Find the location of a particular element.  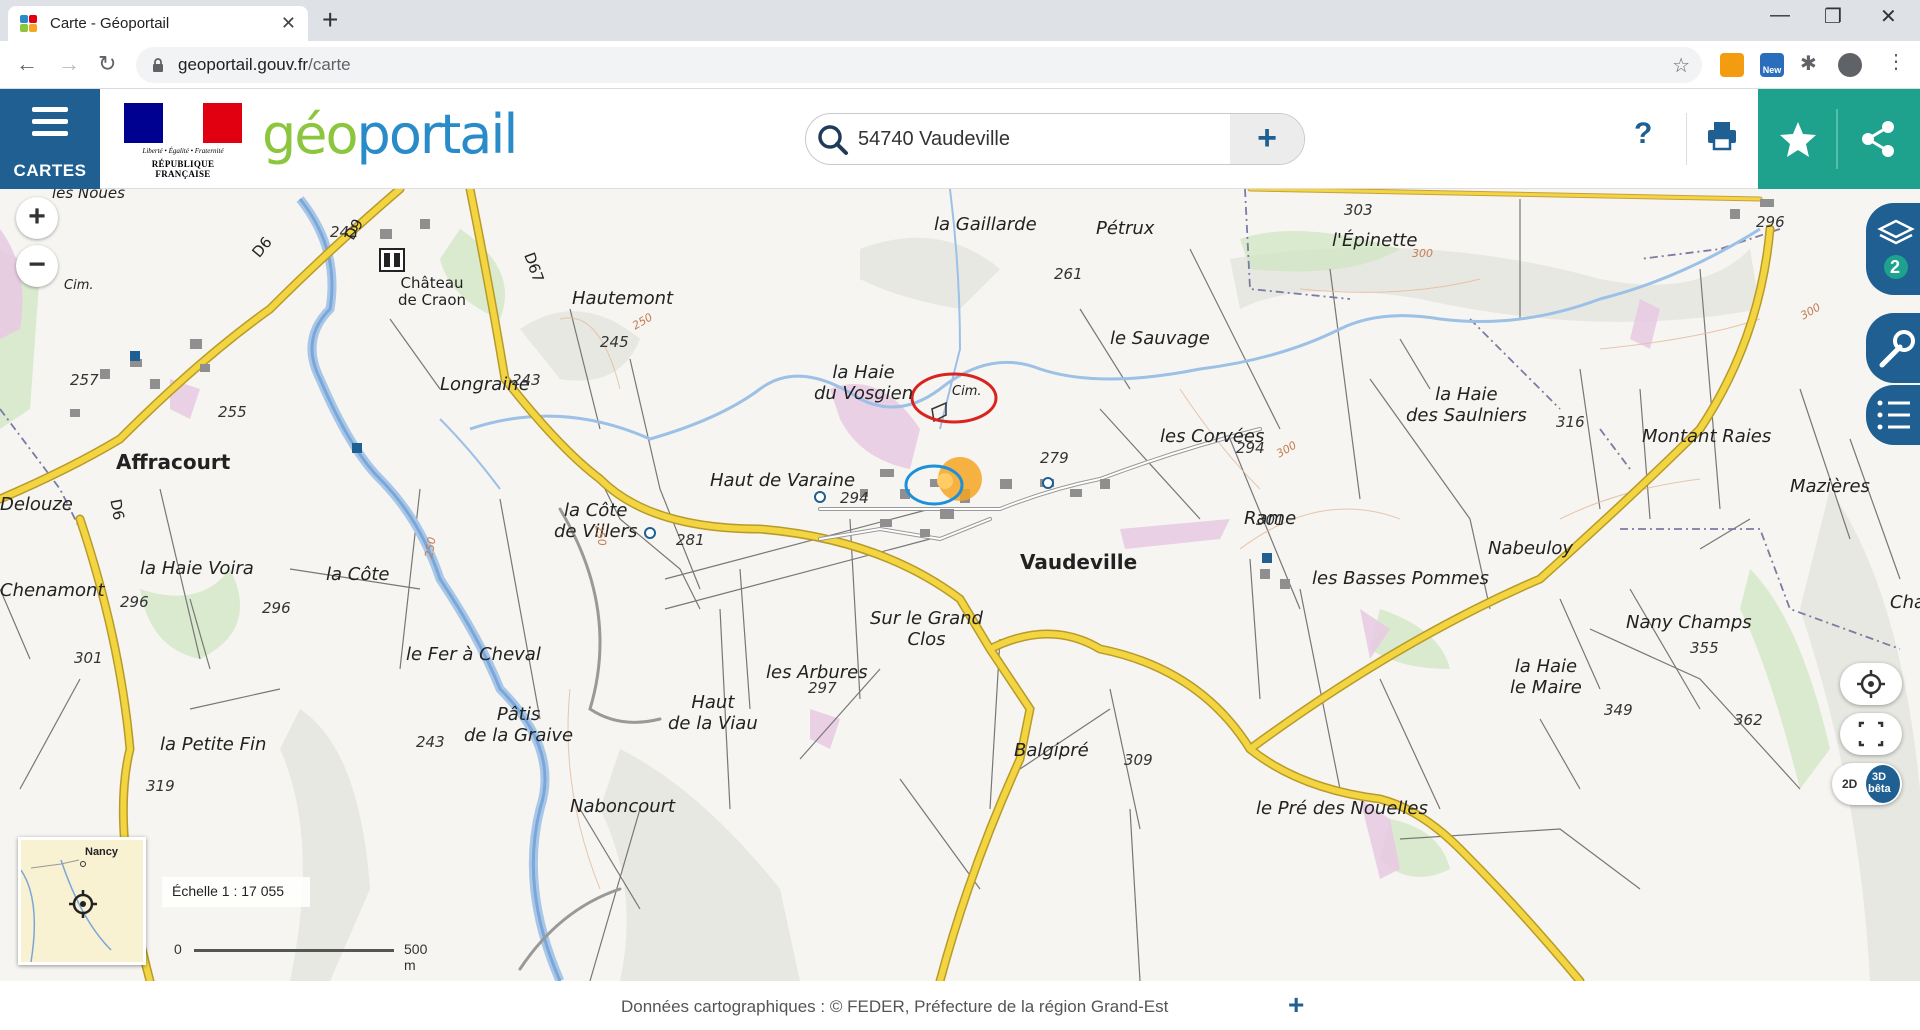

reload-icon: ↻ is located at coordinates (107, 64).